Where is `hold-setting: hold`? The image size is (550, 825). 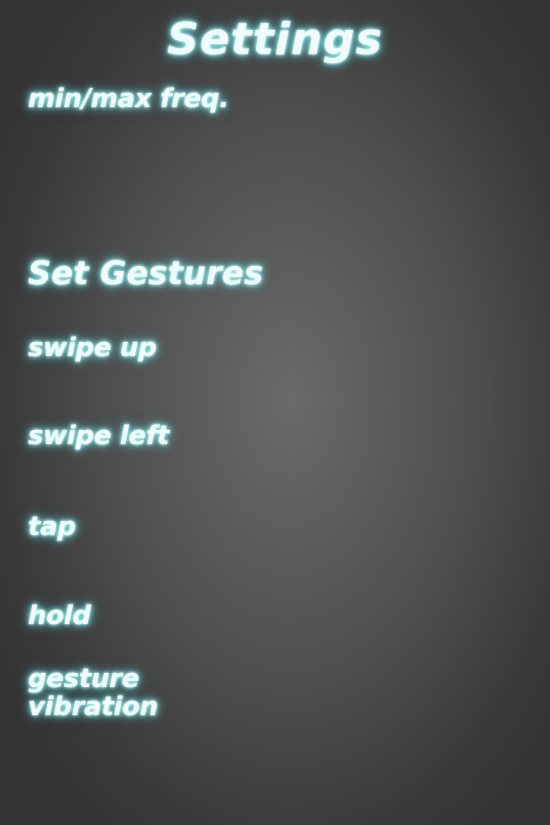
hold-setting: hold is located at coordinates (59, 616).